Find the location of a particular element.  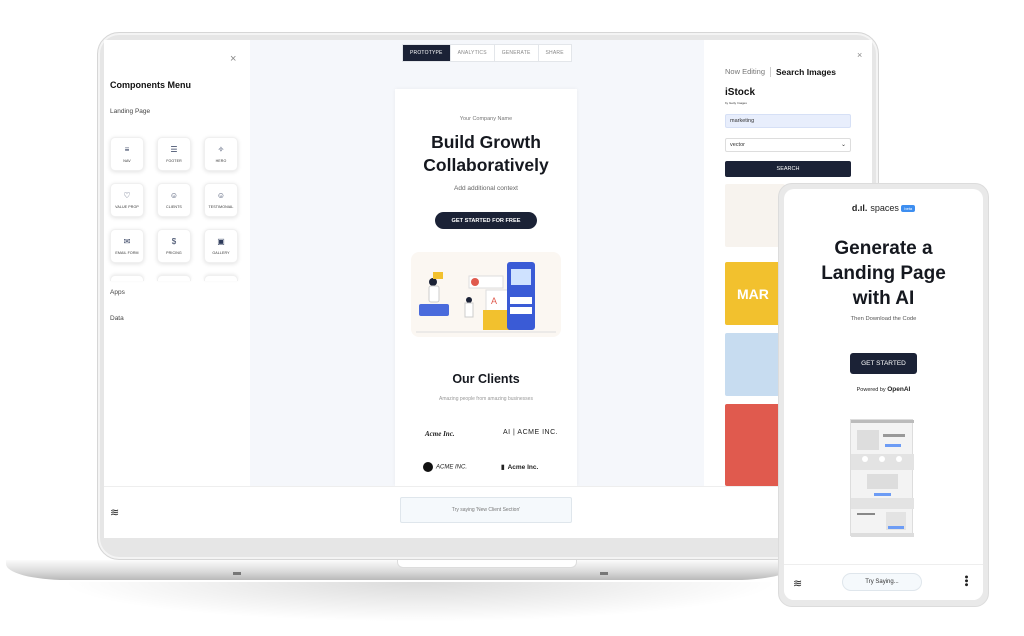

spaces-logo: d.ıl. spaces beta is located at coordinates (883, 208).